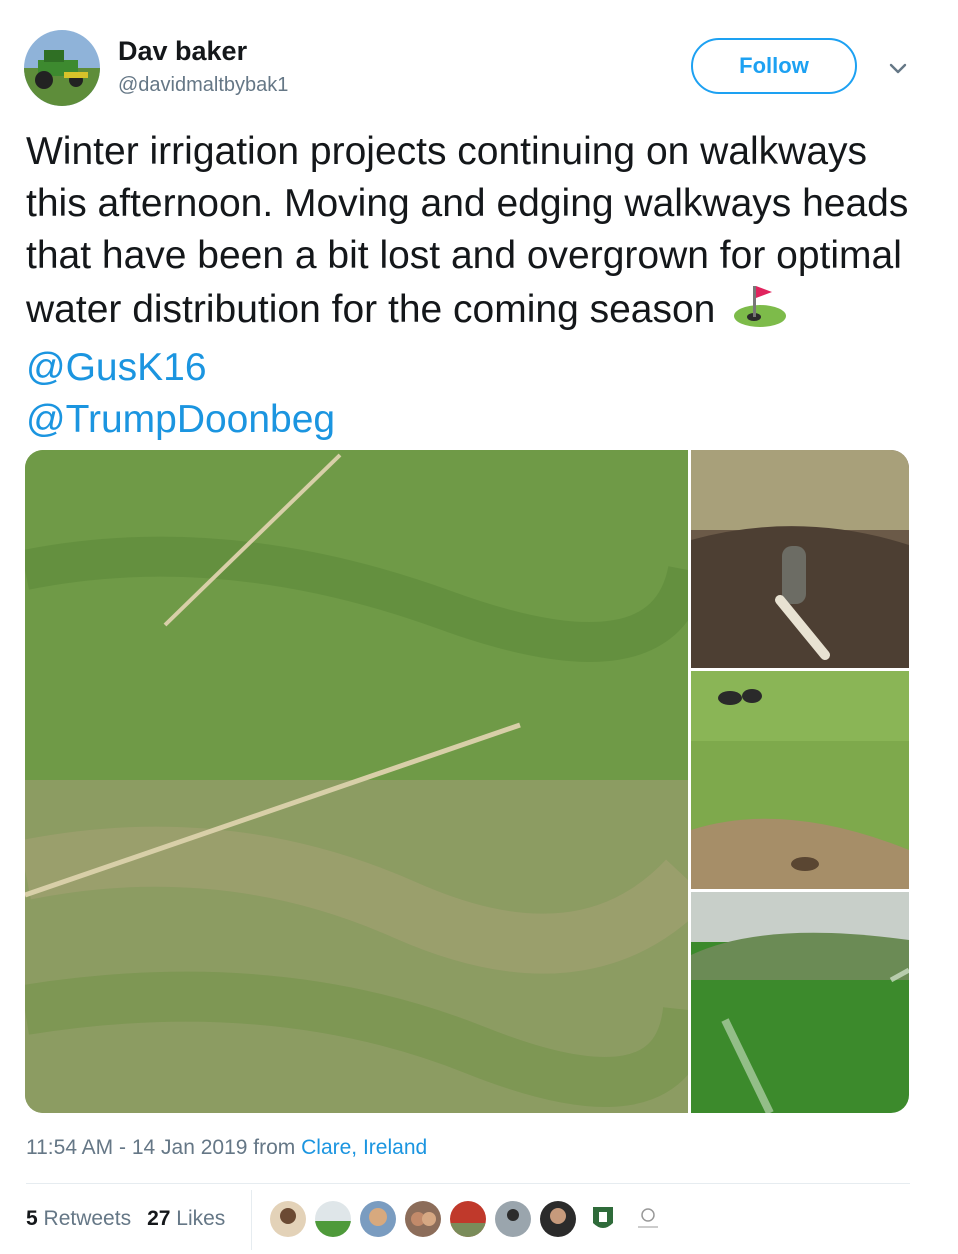 The height and width of the screenshot is (1254, 958). I want to click on tweet-stats: 5 Retweets 27 Likes, so click(125, 1219).